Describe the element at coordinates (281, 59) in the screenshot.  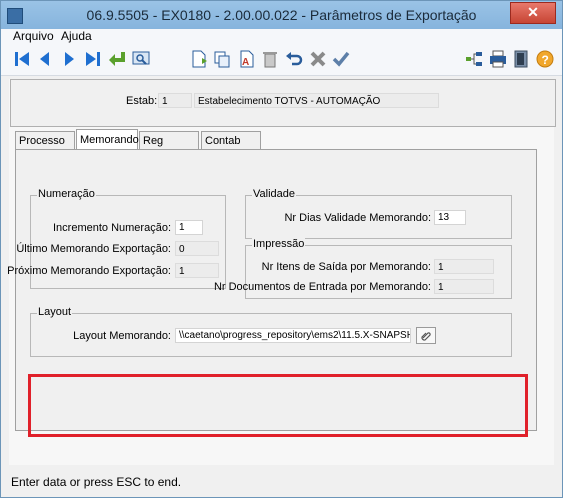
I see `toolbar: A ?` at that location.